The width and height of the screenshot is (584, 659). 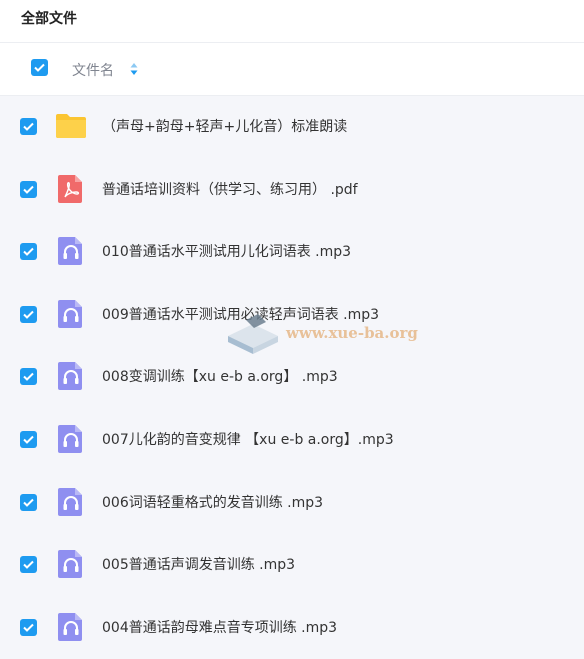 I want to click on file-row: 004普通话韵母难点音专项训练 .mp3, so click(x=292, y=628).